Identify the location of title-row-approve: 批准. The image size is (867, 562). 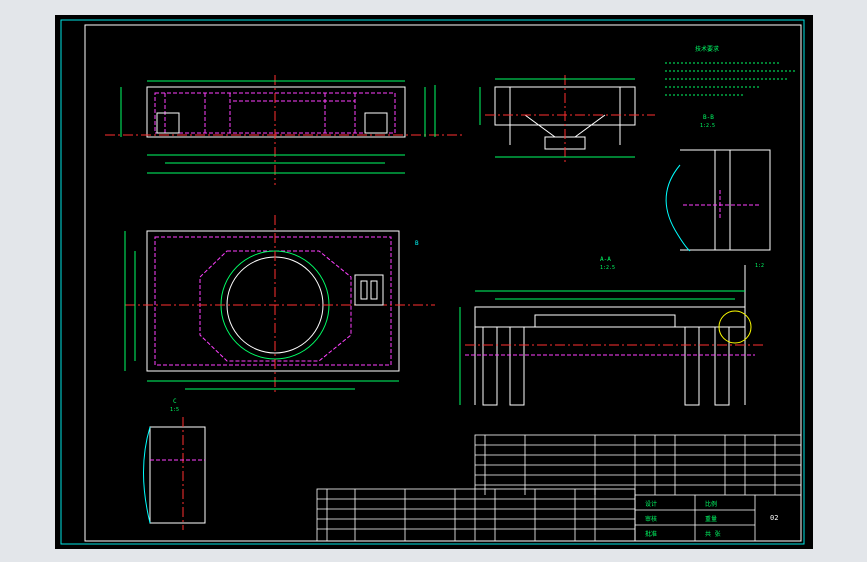
(651, 534).